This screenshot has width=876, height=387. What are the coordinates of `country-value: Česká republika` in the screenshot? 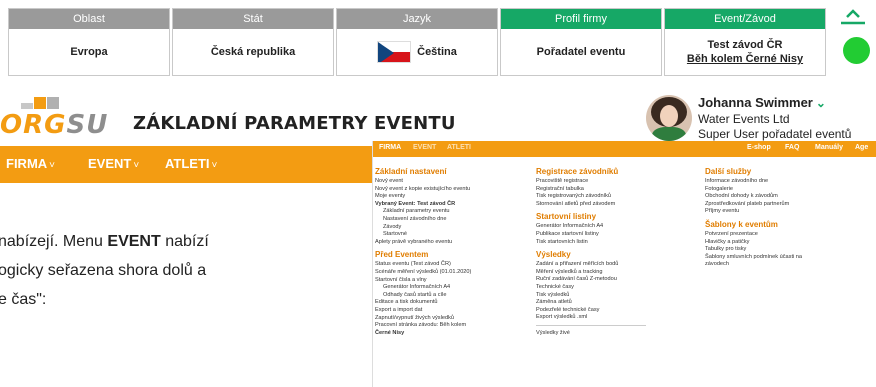 It's located at (253, 52).